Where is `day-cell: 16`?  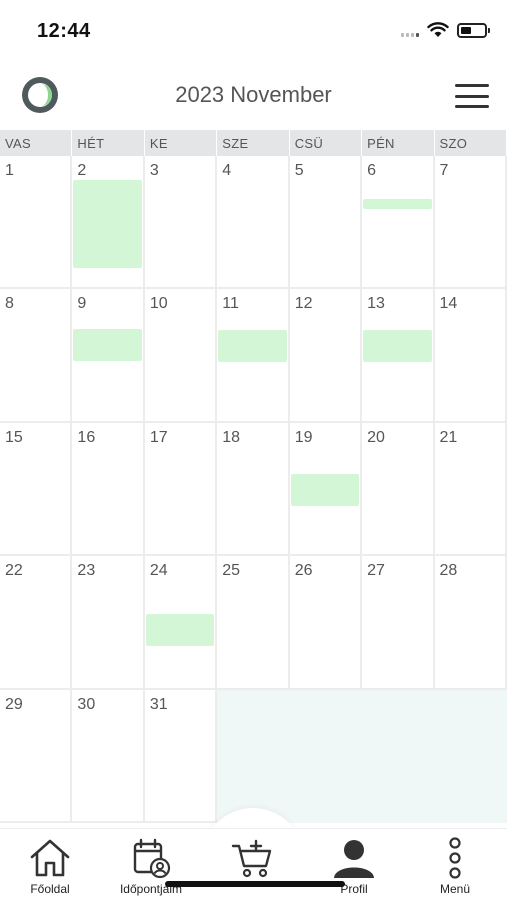 day-cell: 16 is located at coordinates (108, 489).